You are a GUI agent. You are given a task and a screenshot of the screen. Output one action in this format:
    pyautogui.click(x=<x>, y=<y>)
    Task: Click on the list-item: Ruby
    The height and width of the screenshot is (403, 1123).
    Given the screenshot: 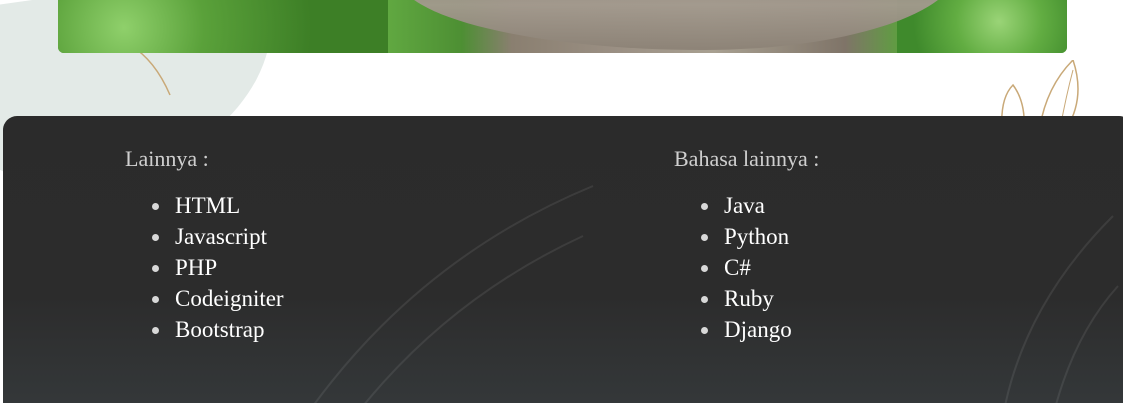 What is the action you would take?
    pyautogui.click(x=759, y=298)
    